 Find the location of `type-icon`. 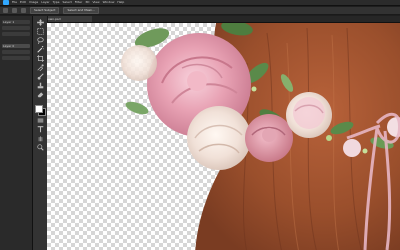

type-icon is located at coordinates (40, 129).